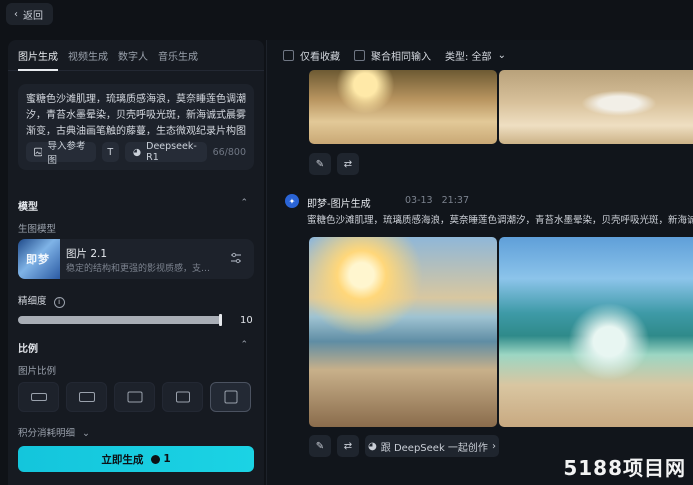 The height and width of the screenshot is (485, 693). I want to click on back-button: ‹ 返回, so click(29, 14).